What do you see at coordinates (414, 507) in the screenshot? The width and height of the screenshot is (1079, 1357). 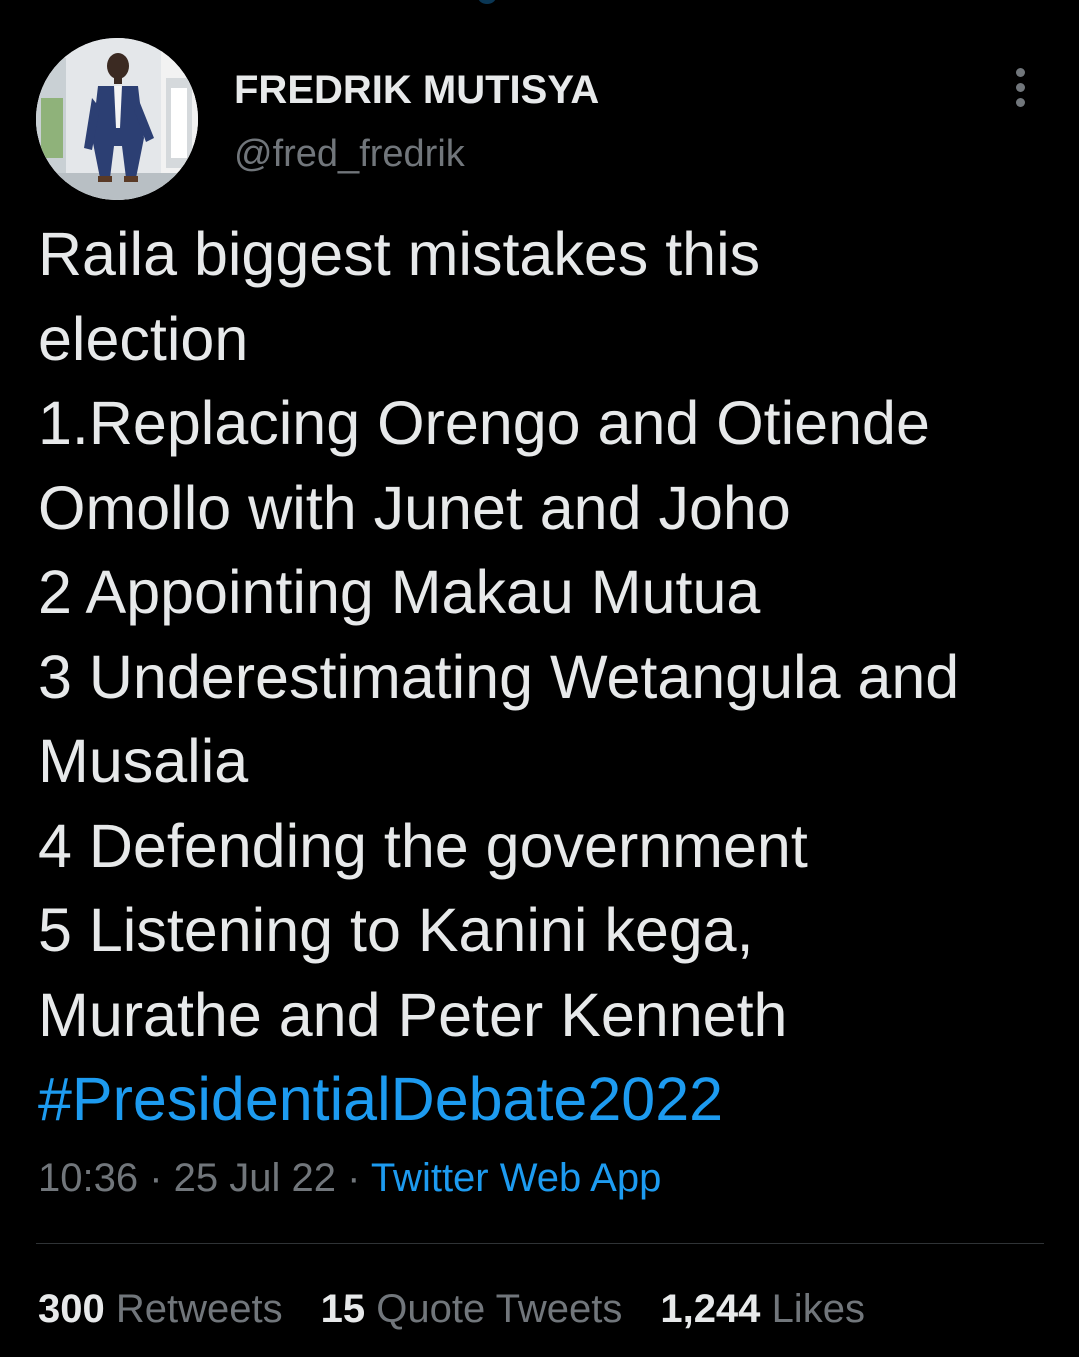 I see `tweet-line: Omollo with Junet and Joho` at bounding box center [414, 507].